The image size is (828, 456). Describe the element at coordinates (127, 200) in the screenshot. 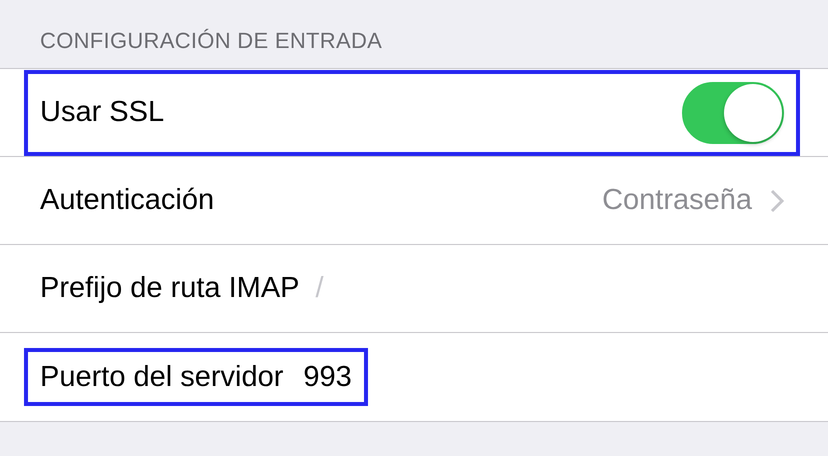

I see `row-label: Autenticación` at that location.